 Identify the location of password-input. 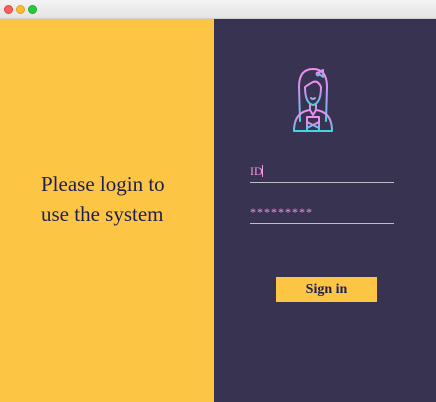
(322, 212).